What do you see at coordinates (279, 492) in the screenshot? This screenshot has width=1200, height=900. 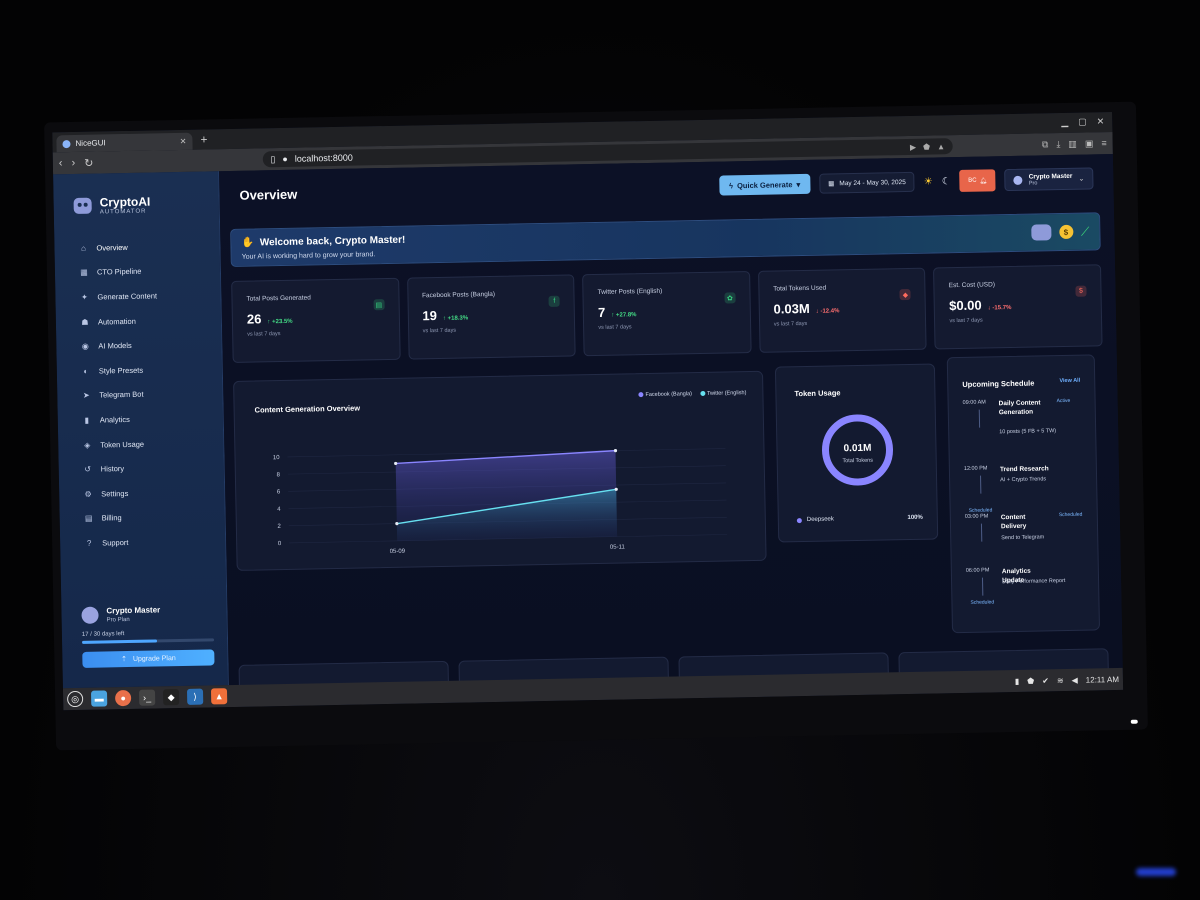 I see `y-tick-label: 6` at bounding box center [279, 492].